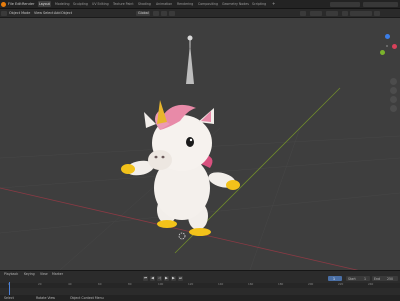 This screenshot has height=301, width=400. I want to click on ruler-tick: 120, so click(191, 284).